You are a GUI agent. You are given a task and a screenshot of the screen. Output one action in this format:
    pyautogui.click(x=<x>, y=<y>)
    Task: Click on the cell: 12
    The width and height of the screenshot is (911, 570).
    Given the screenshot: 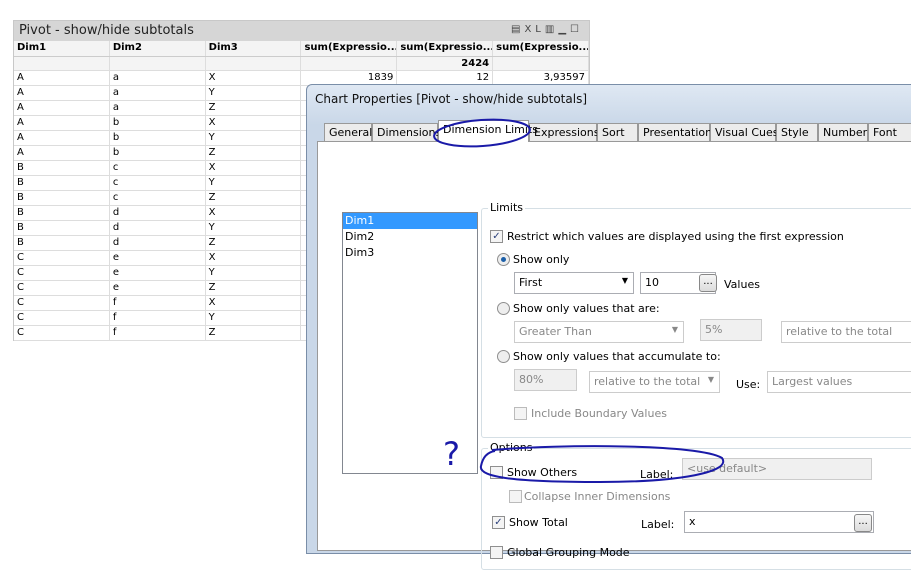 What is the action you would take?
    pyautogui.click(x=445, y=78)
    